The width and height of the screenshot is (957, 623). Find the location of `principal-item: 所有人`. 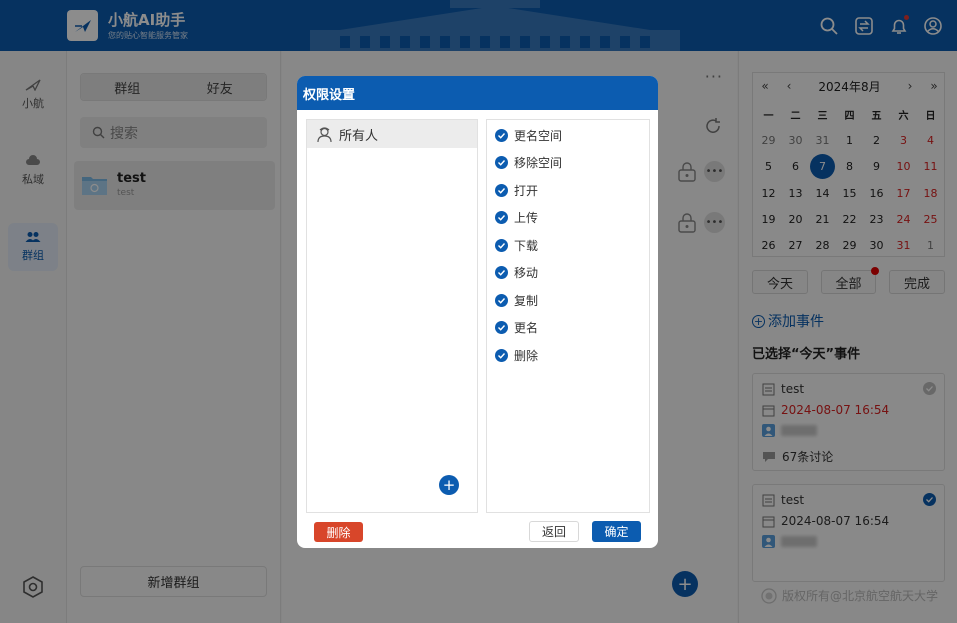

principal-item: 所有人 is located at coordinates (392, 134).